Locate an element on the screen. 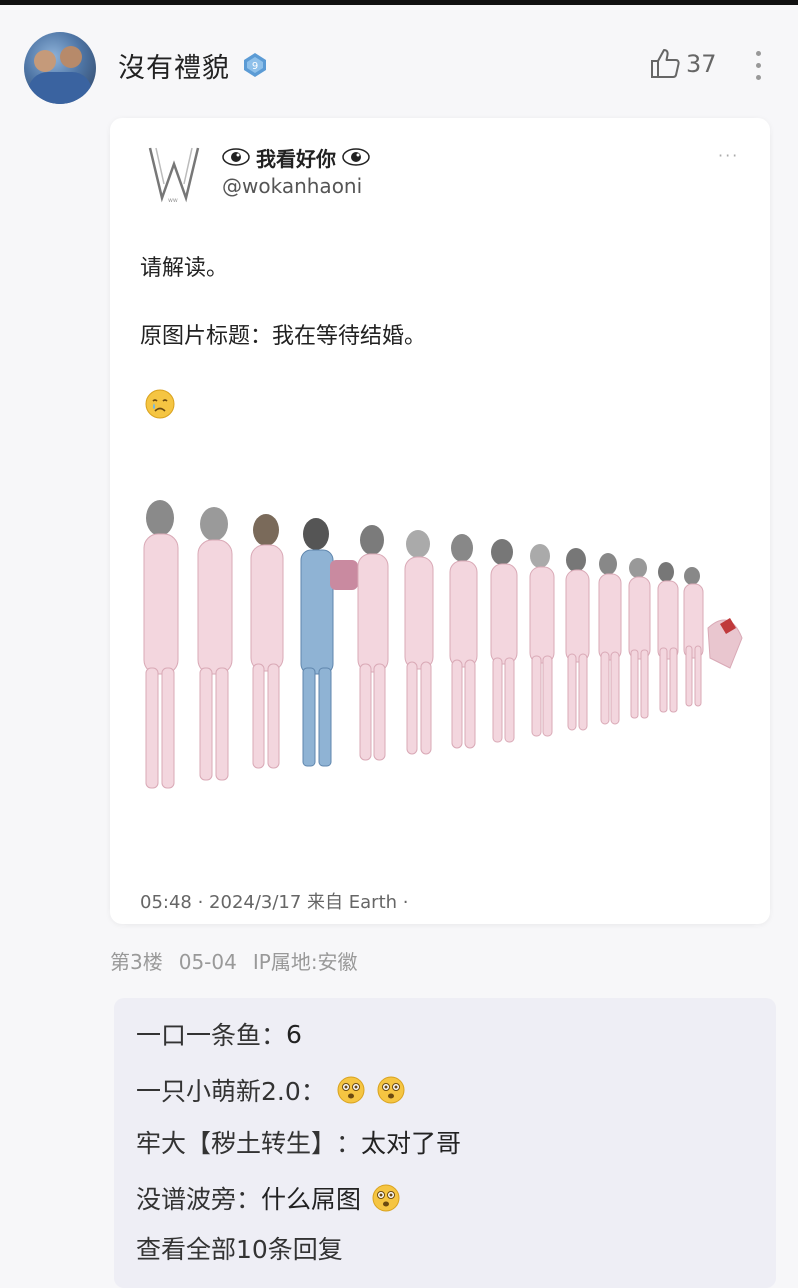  floor-number: 第3楼 is located at coordinates (136, 962).